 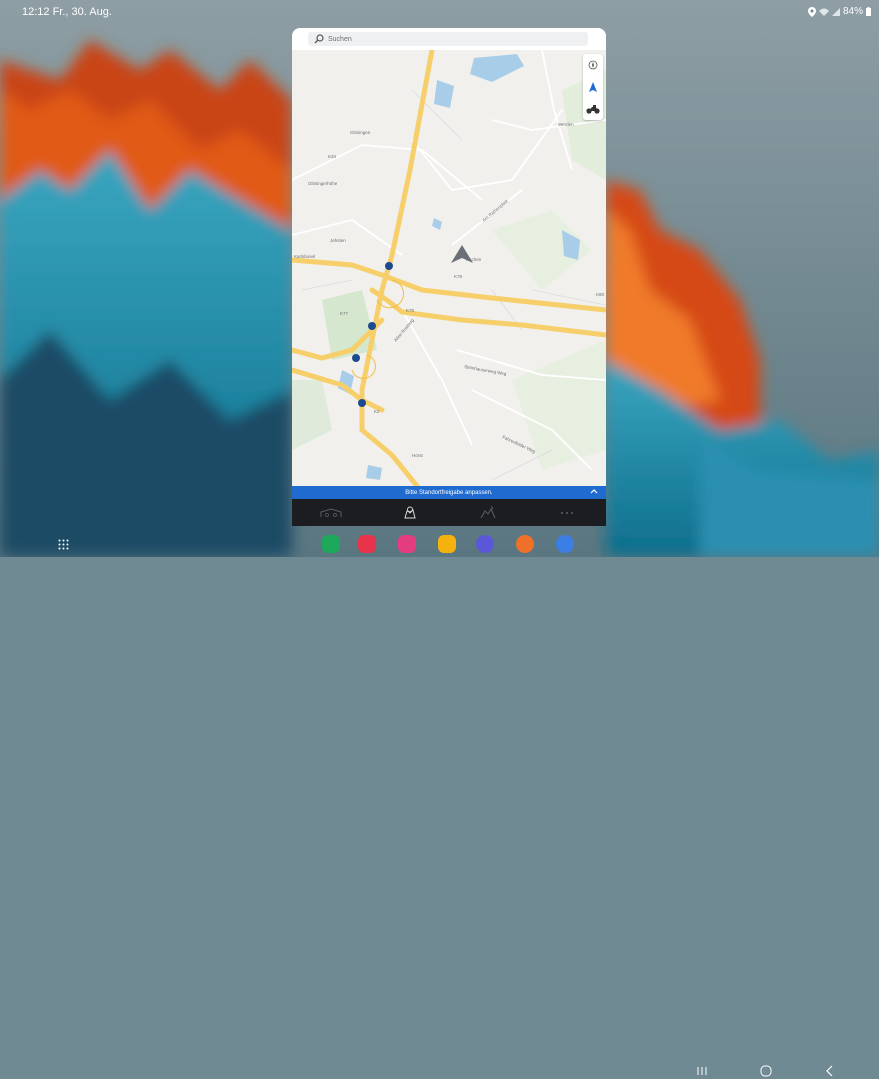 What do you see at coordinates (868, 11) in the screenshot?
I see `battery-icon` at bounding box center [868, 11].